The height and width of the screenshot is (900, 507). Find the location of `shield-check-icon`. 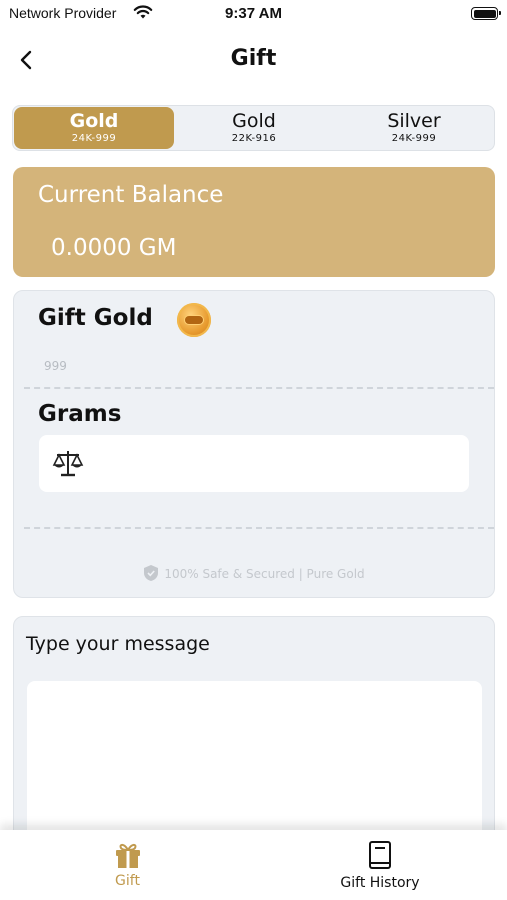

shield-check-icon is located at coordinates (151, 573).